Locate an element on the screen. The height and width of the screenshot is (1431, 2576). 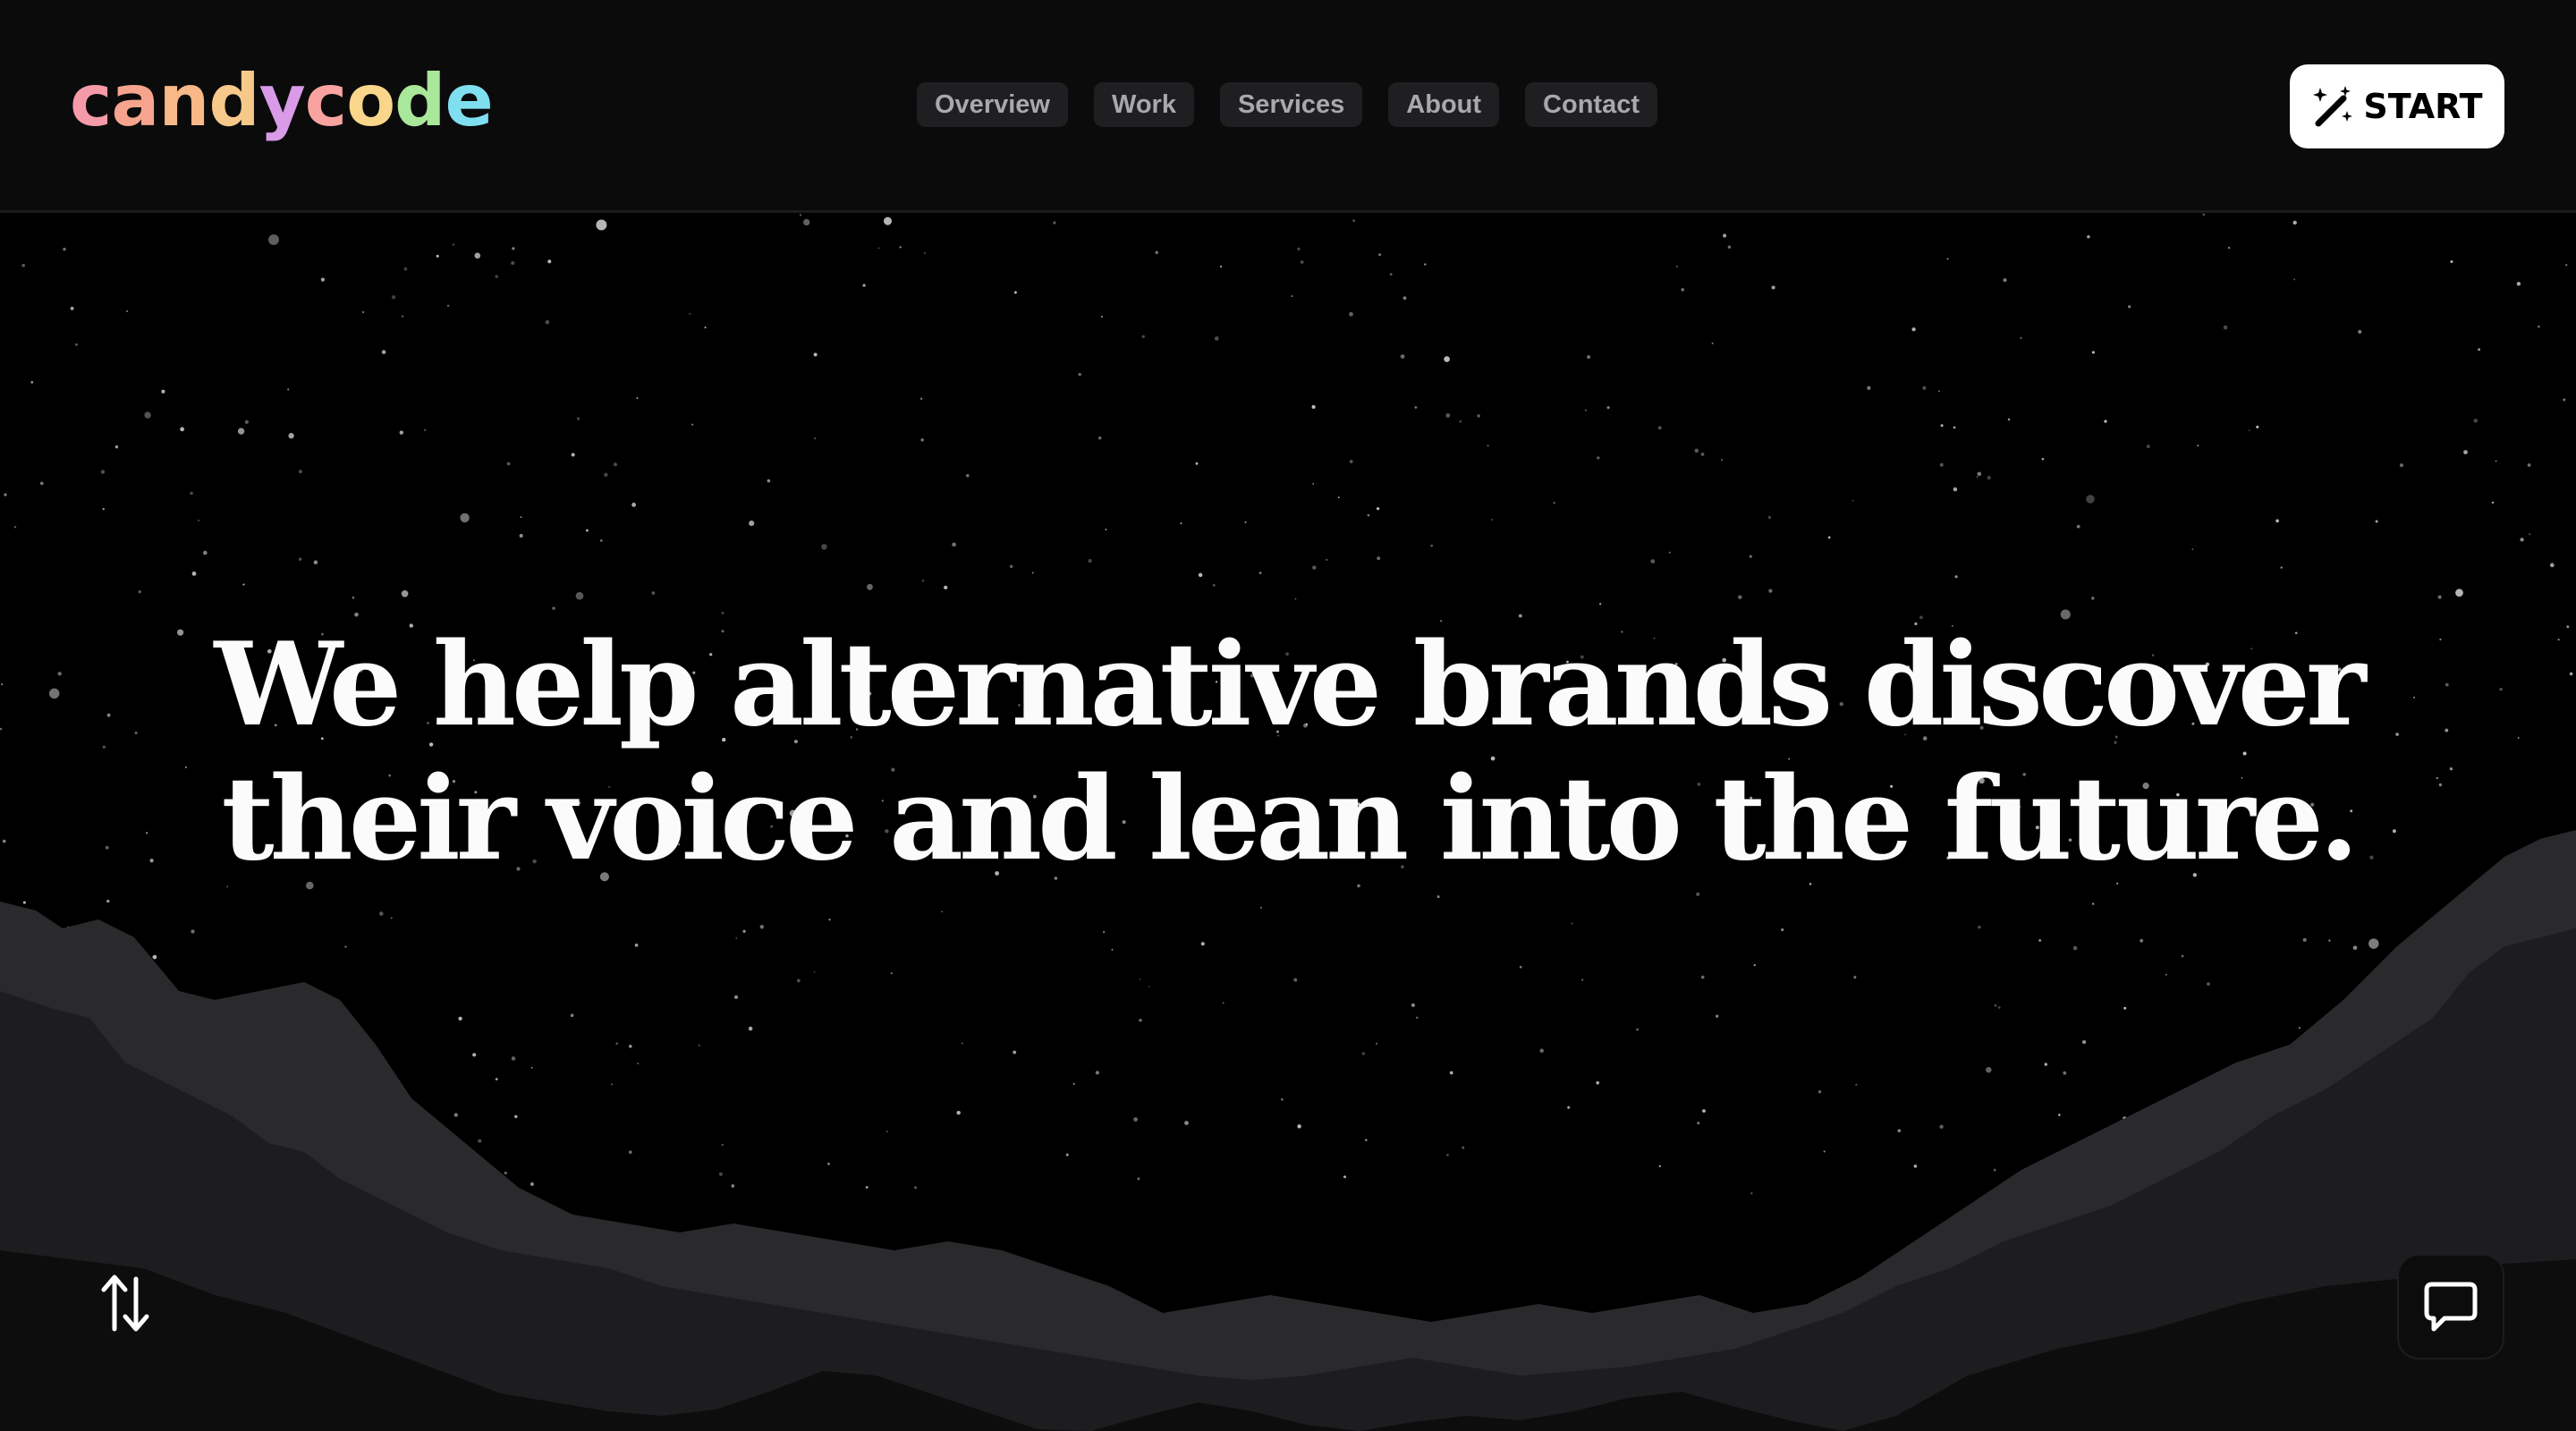
nav-contact: Contact is located at coordinates (1591, 104).